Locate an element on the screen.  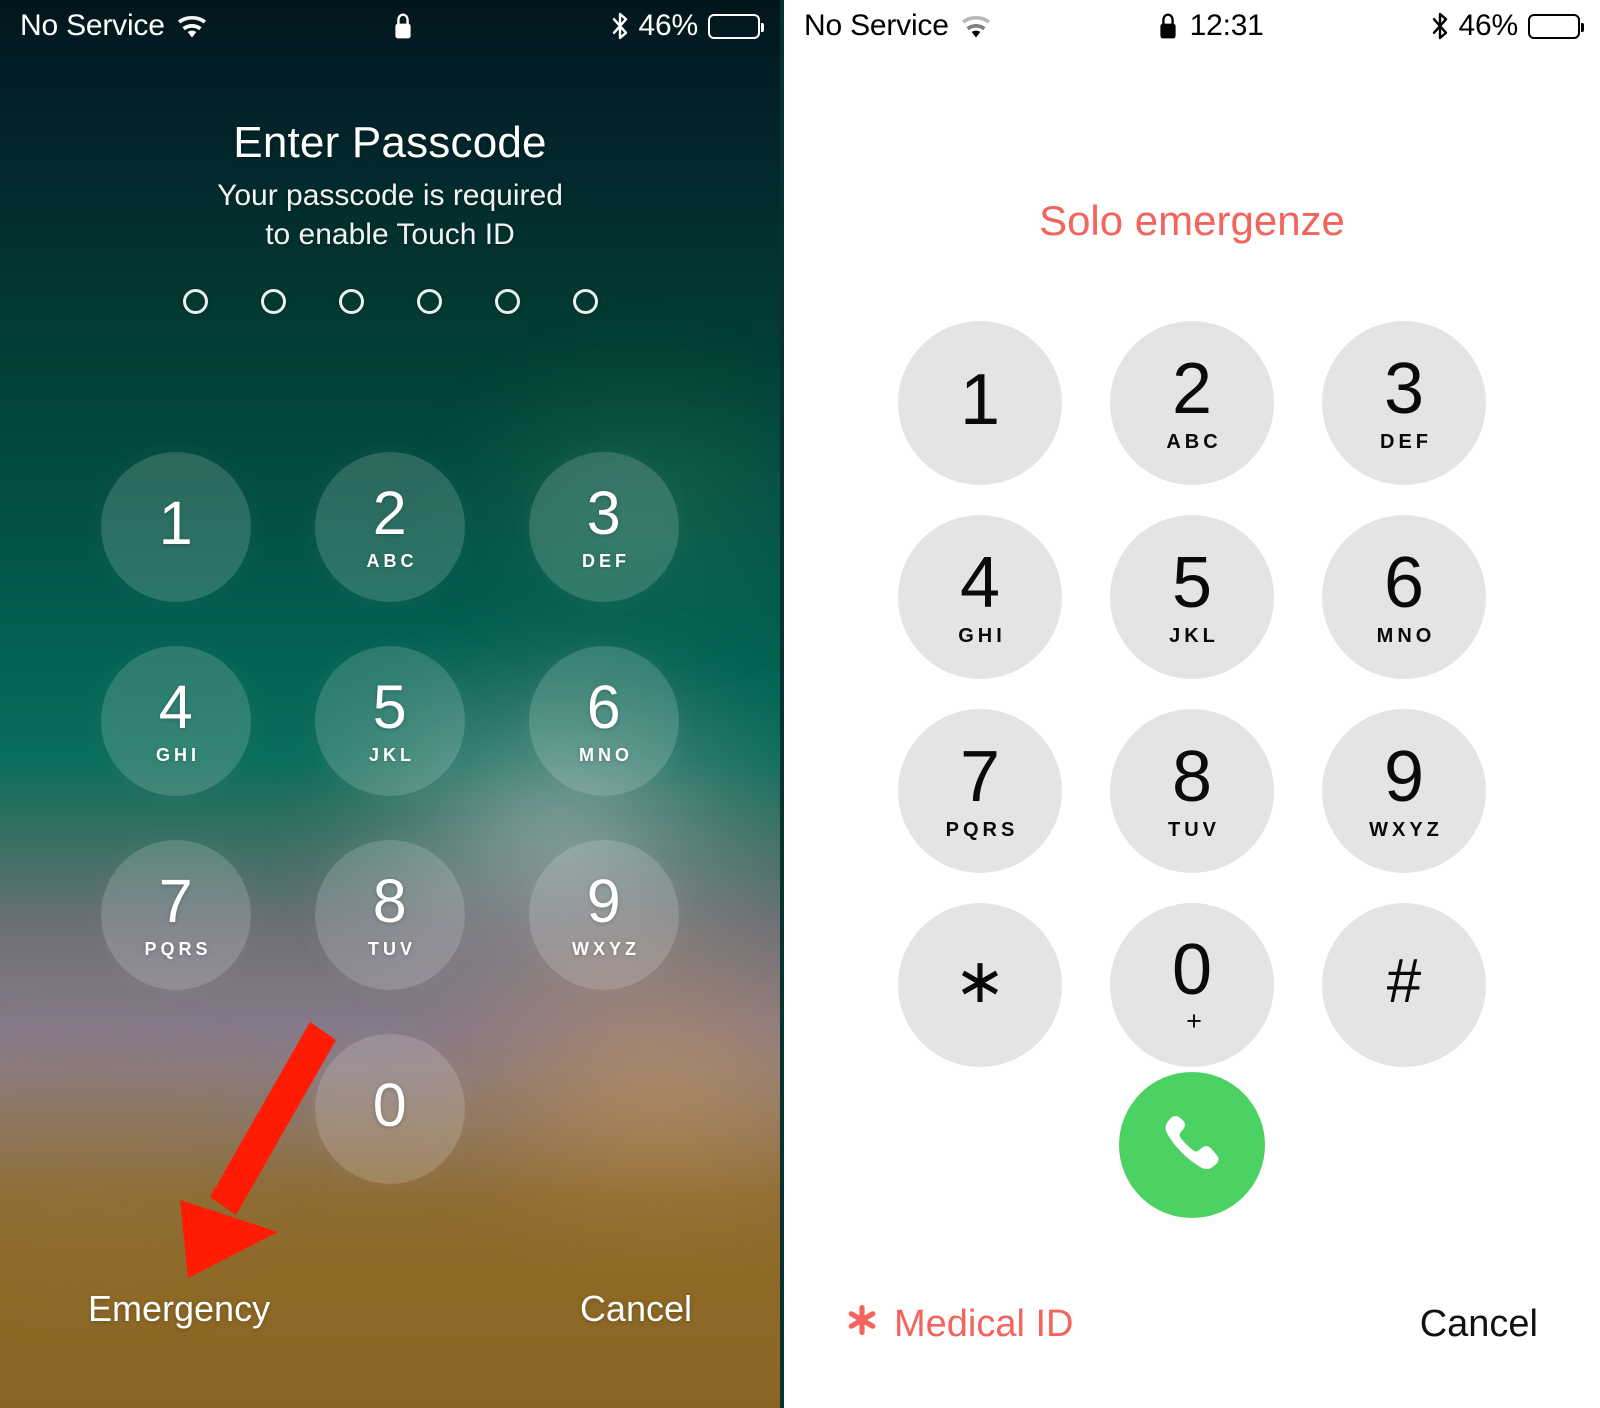
keypad-cell: 1 is located at coordinates (176, 527).